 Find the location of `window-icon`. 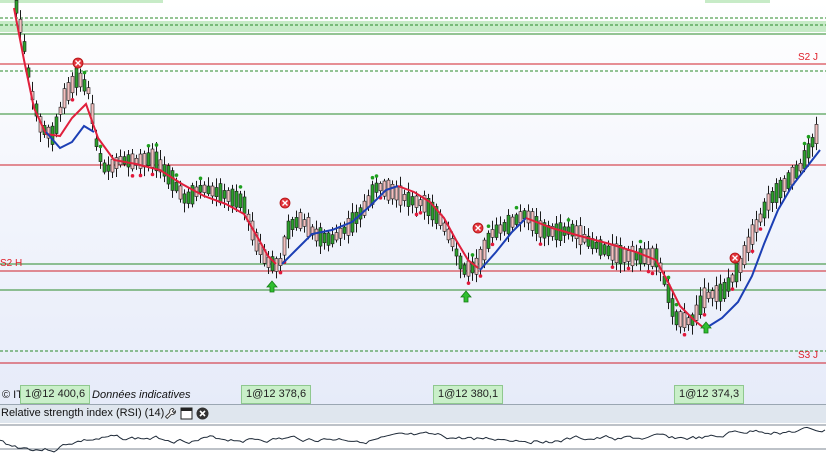

window-icon is located at coordinates (186, 413).